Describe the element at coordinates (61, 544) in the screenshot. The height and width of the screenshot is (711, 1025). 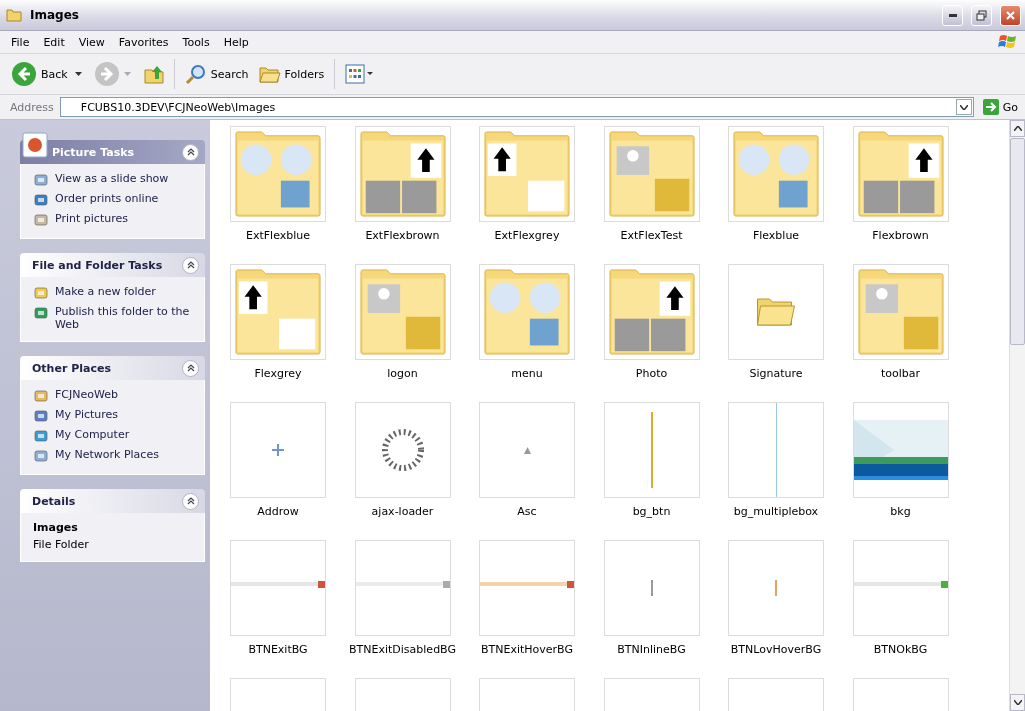
I see `details-type: File Folder` at that location.